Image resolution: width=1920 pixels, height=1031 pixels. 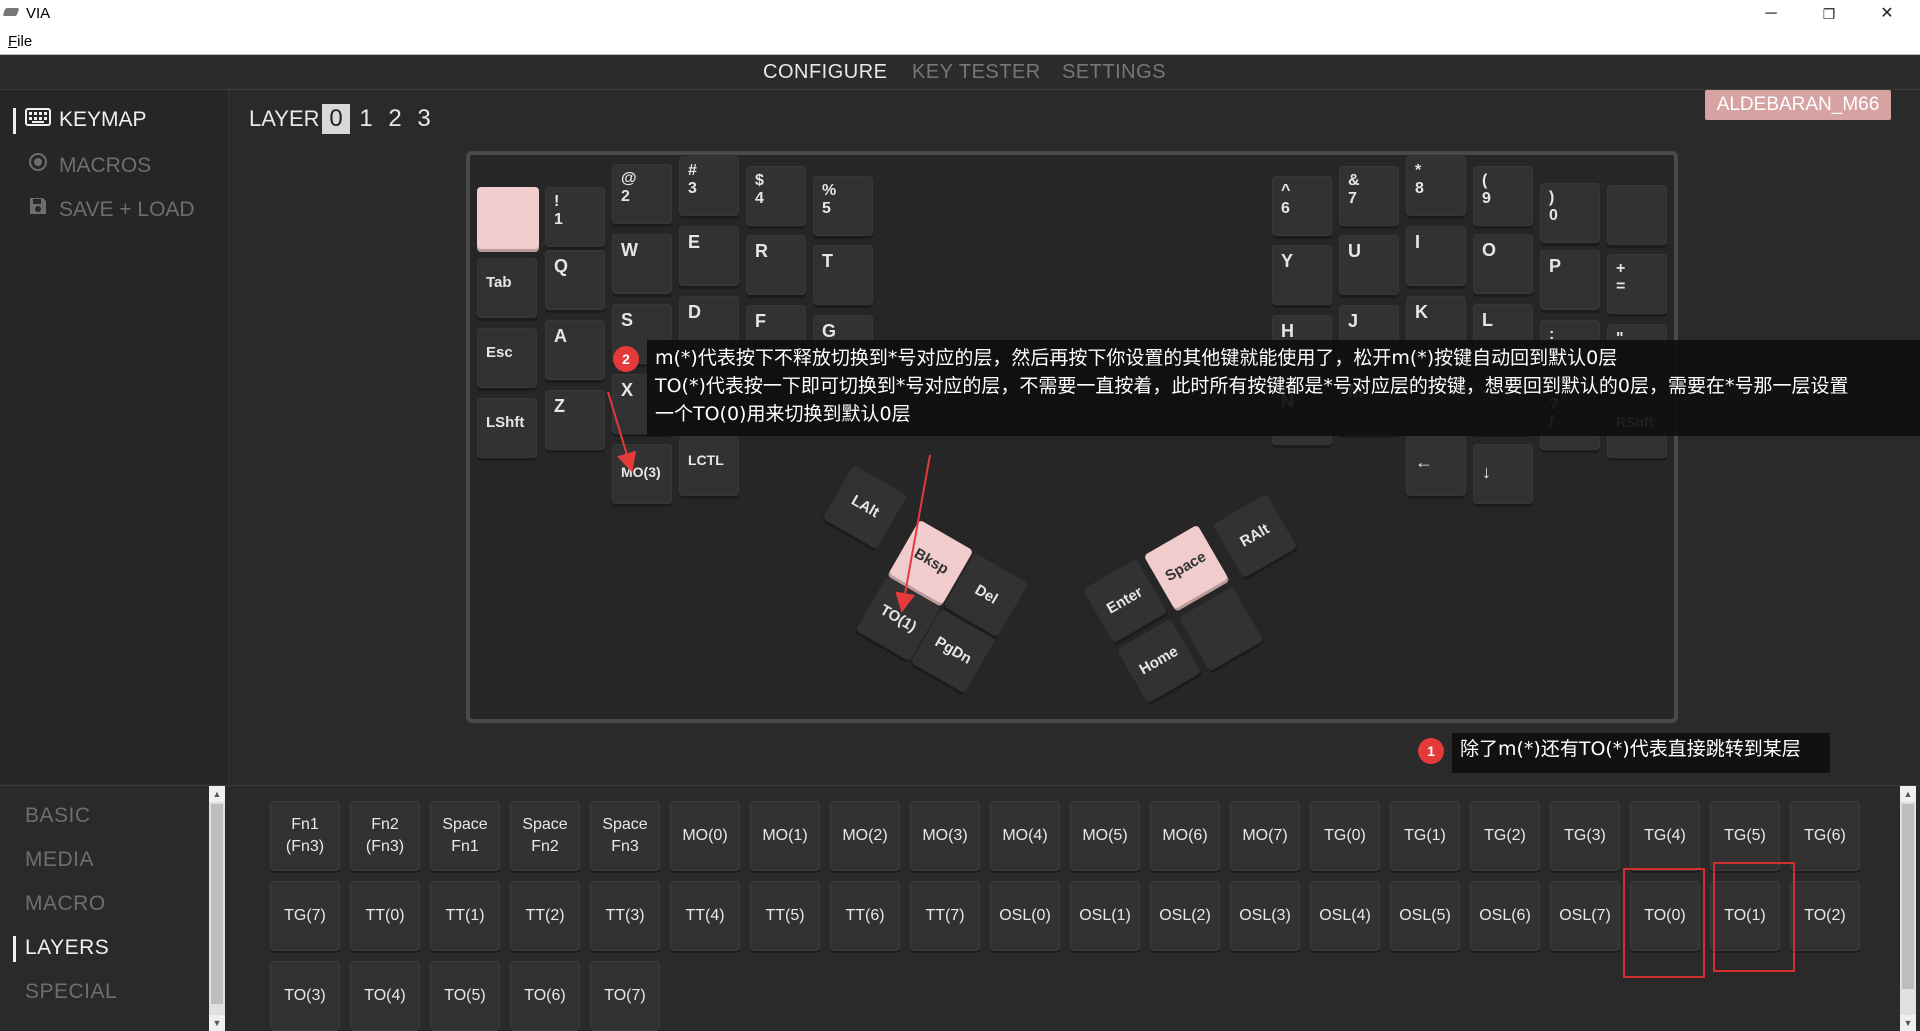 I want to click on category-basic: BASIC, so click(x=58, y=816).